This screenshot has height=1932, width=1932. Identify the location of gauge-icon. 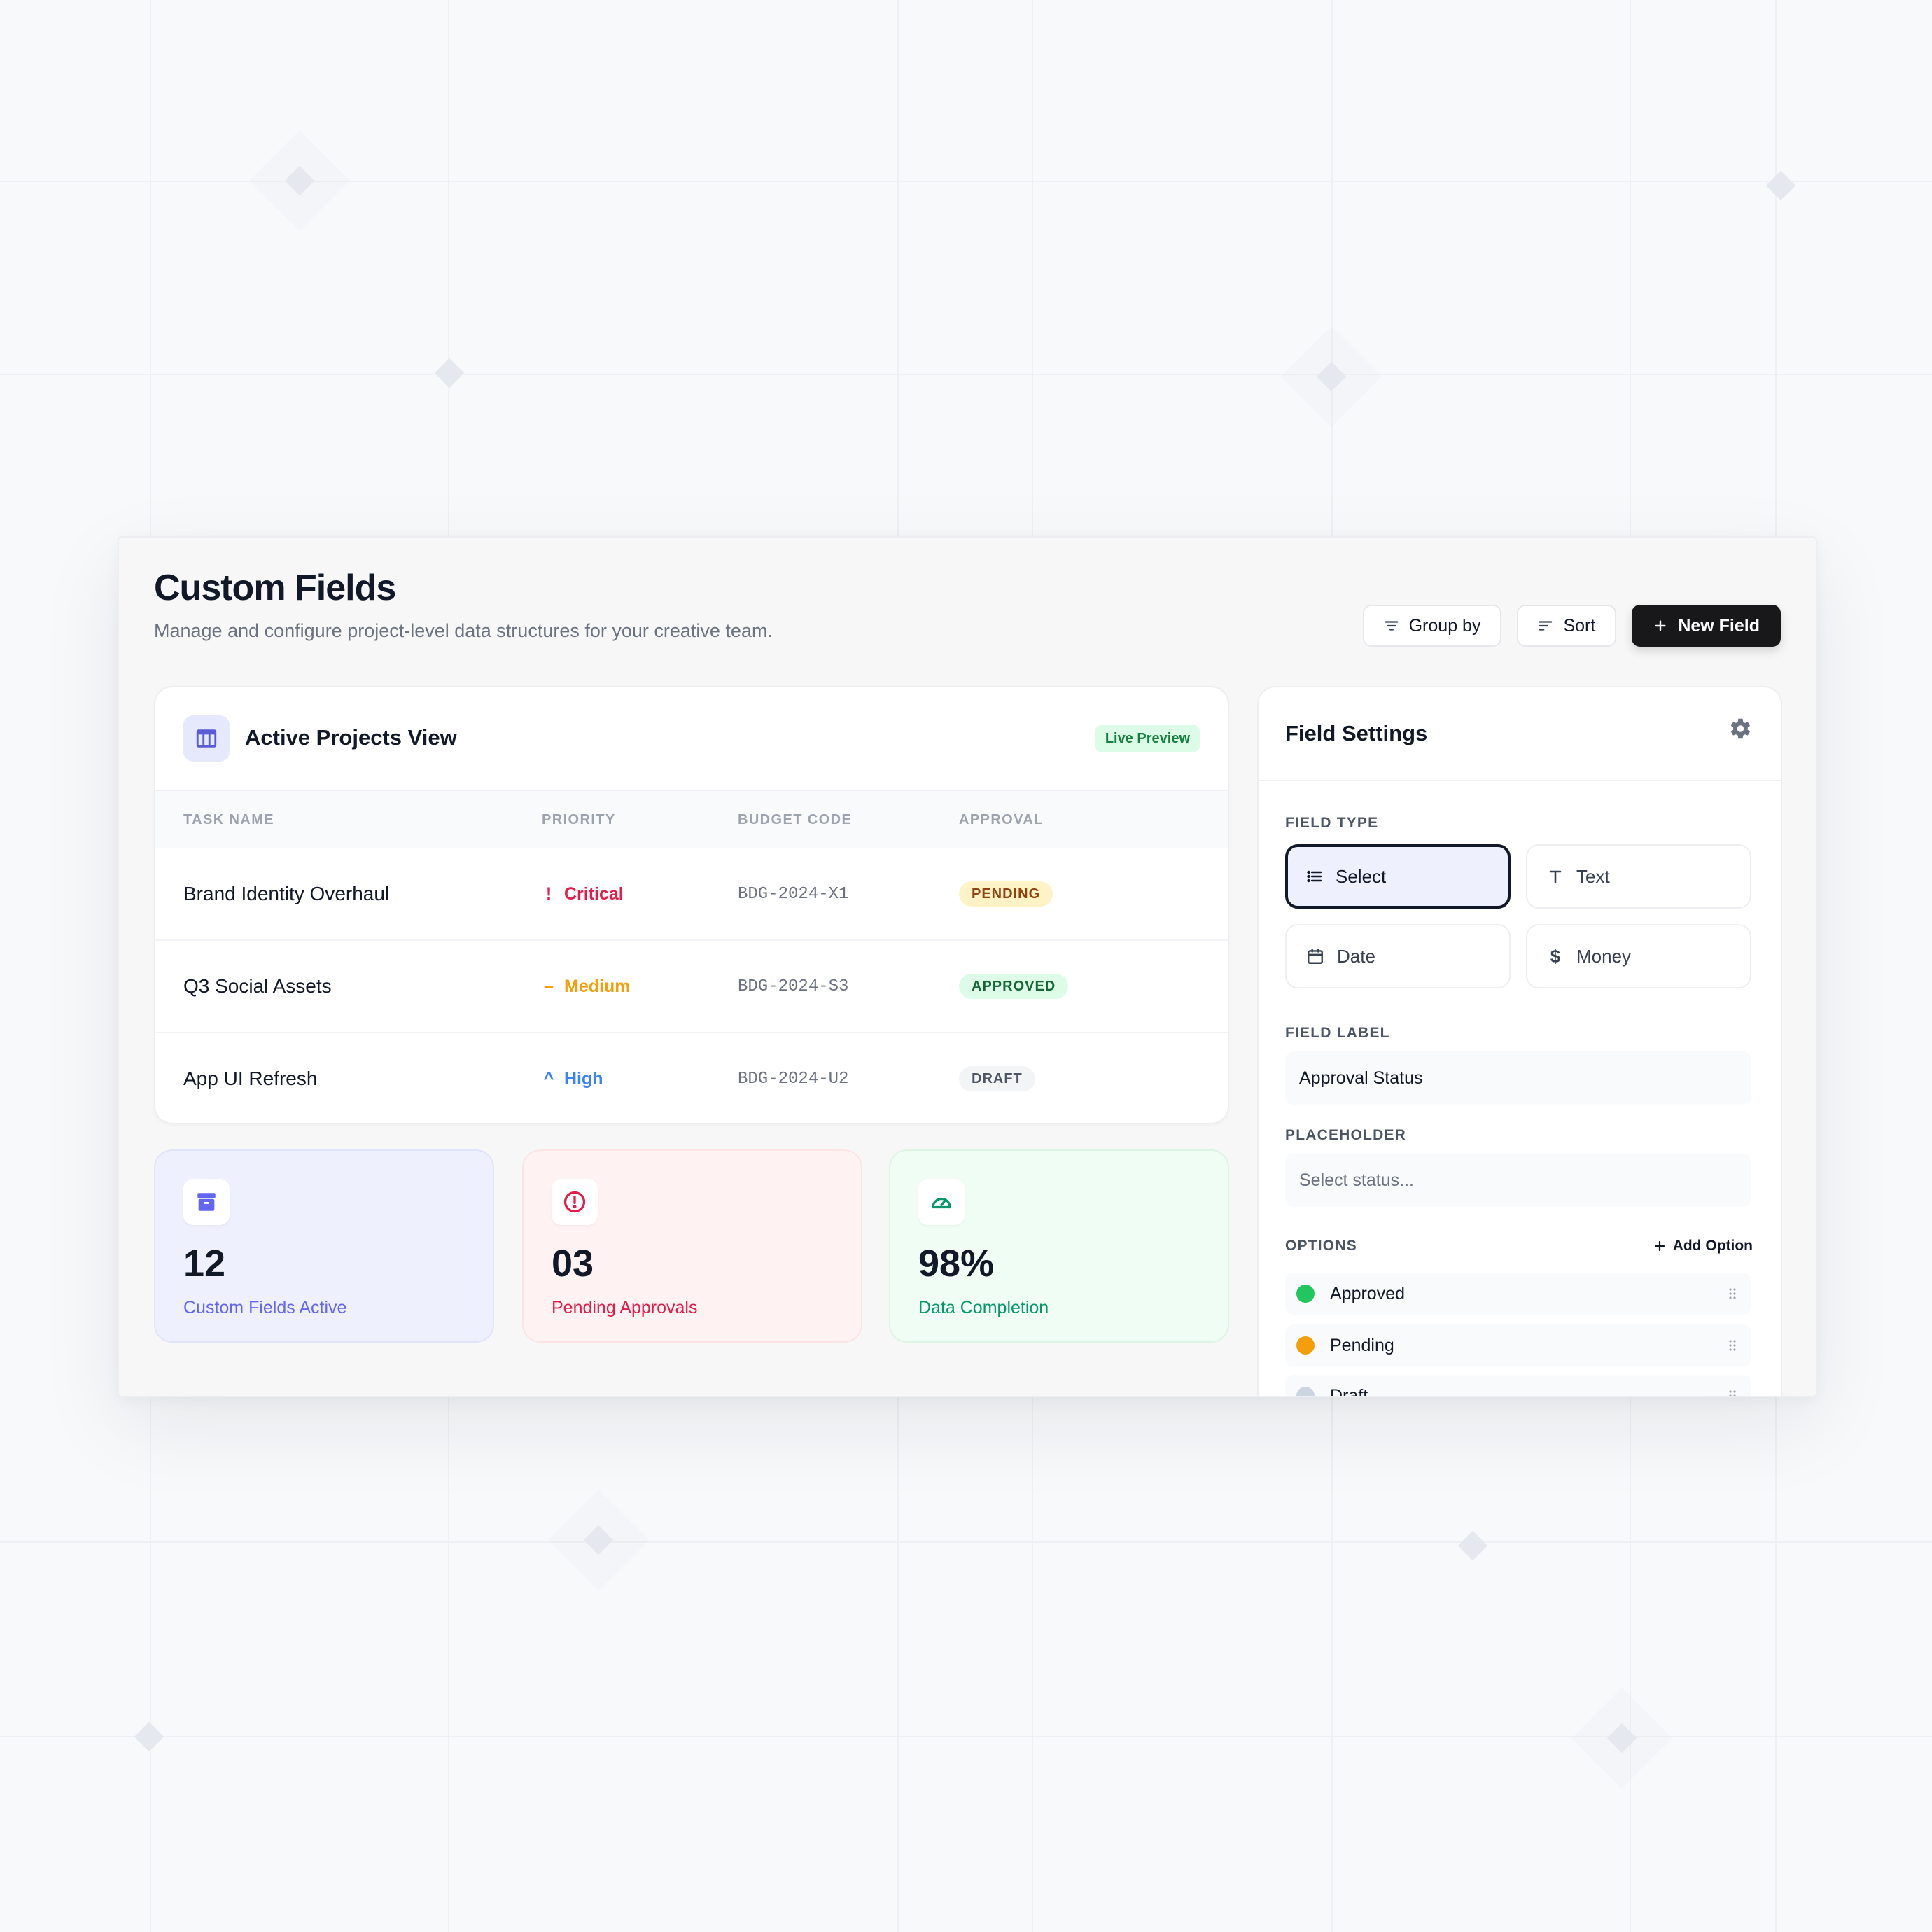
(941, 1202).